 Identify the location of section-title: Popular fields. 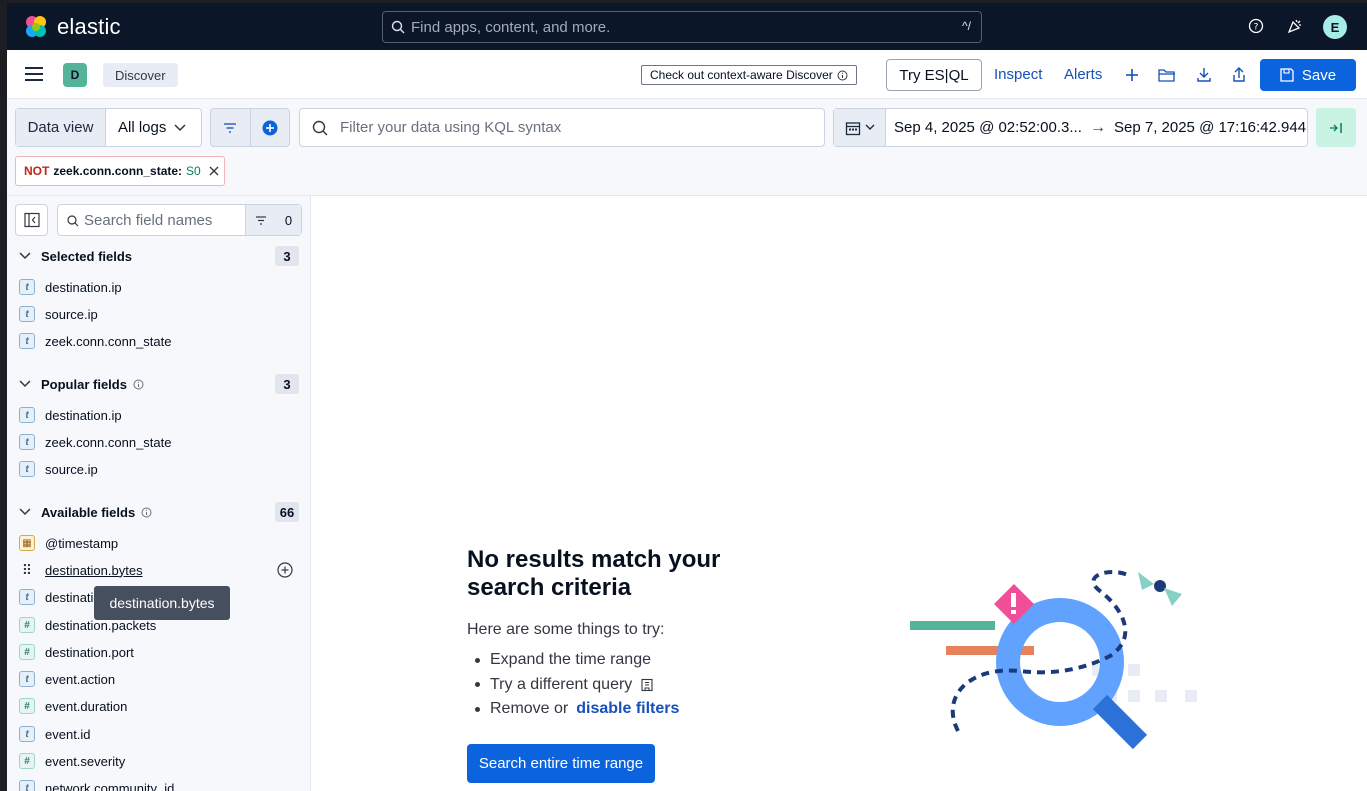
(84, 384).